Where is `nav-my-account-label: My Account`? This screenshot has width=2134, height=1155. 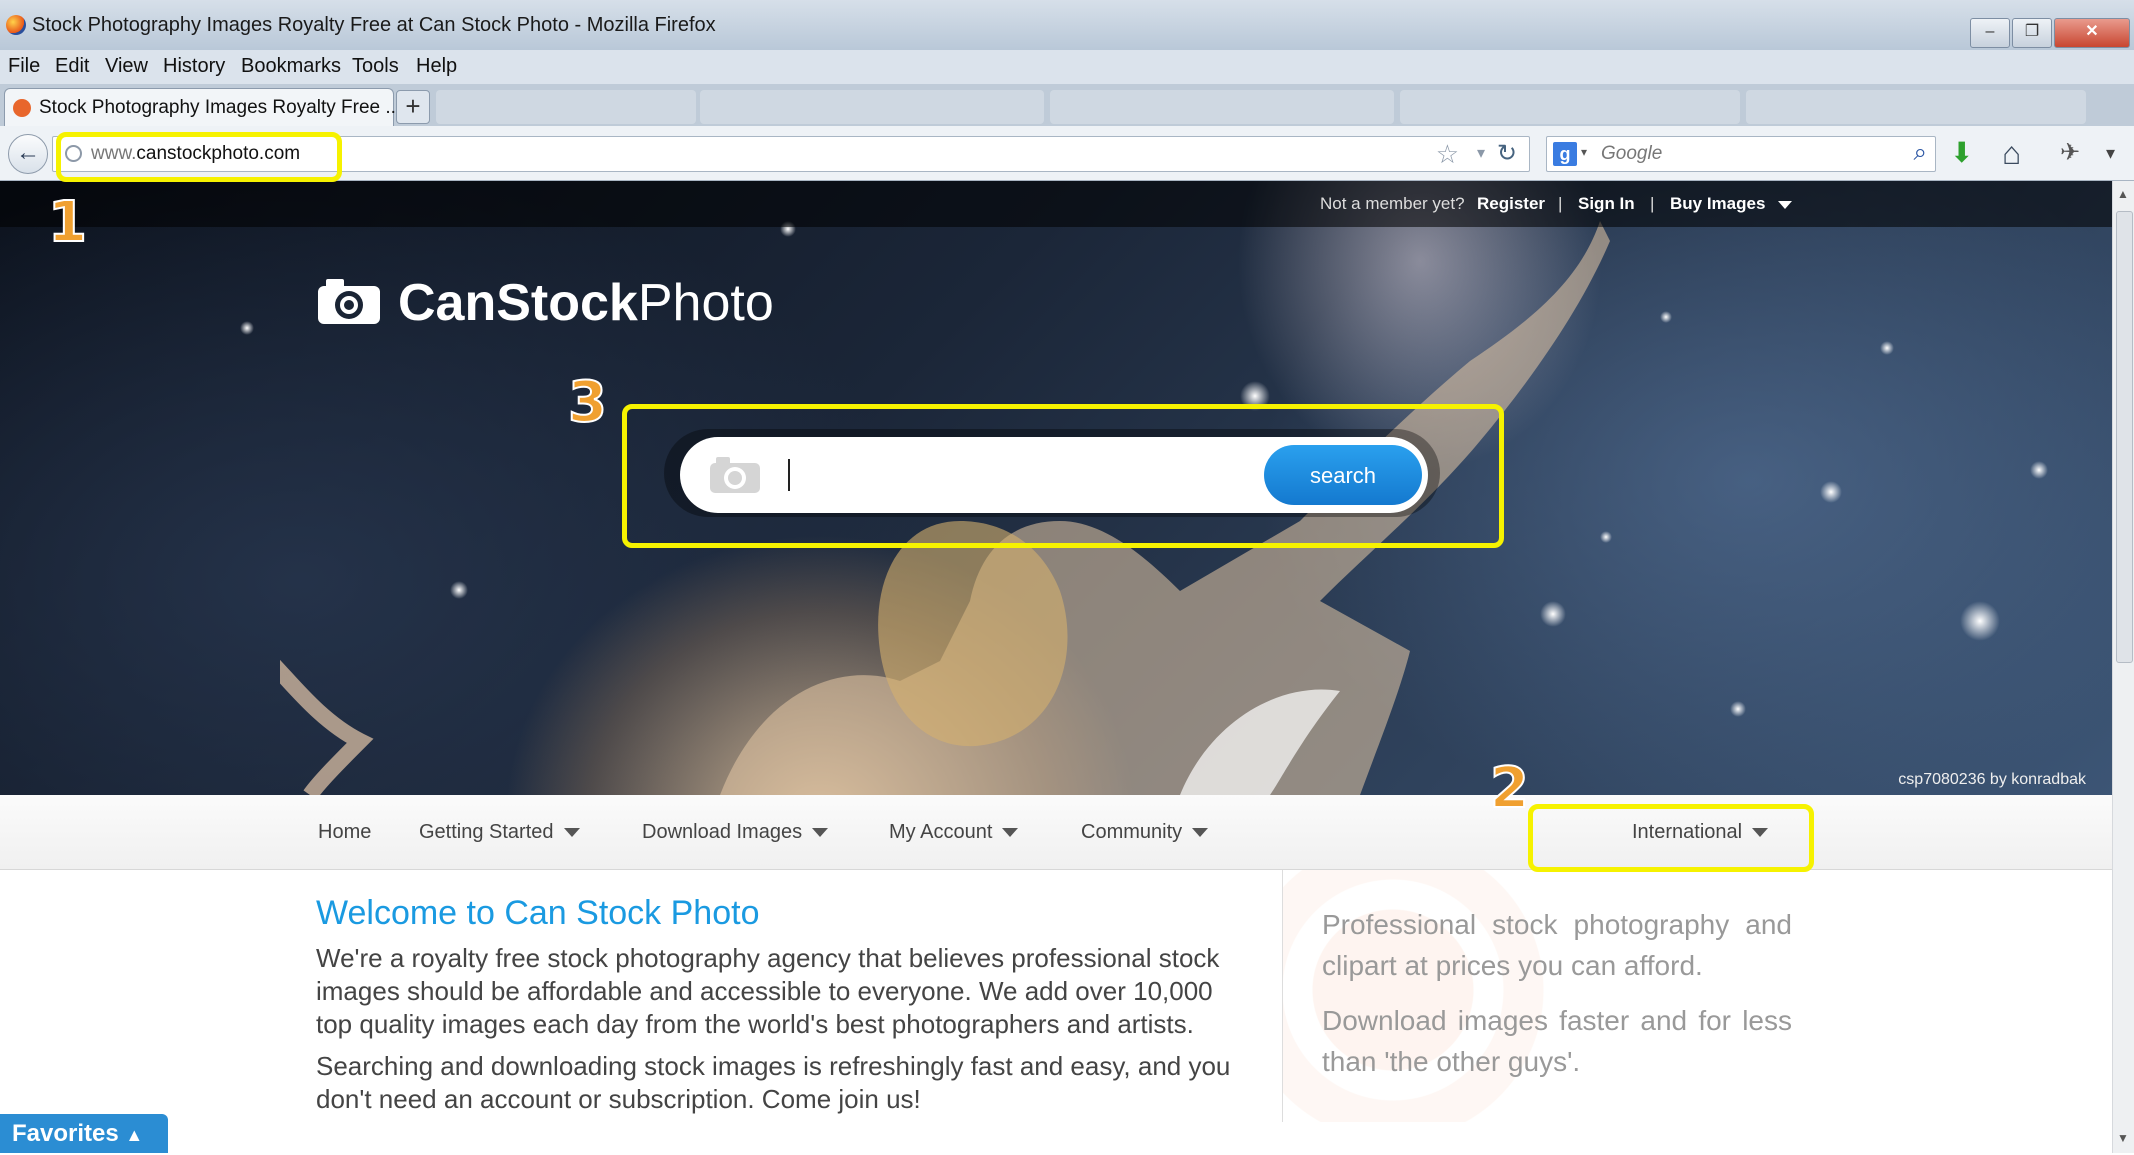
nav-my-account-label: My Account is located at coordinates (941, 832).